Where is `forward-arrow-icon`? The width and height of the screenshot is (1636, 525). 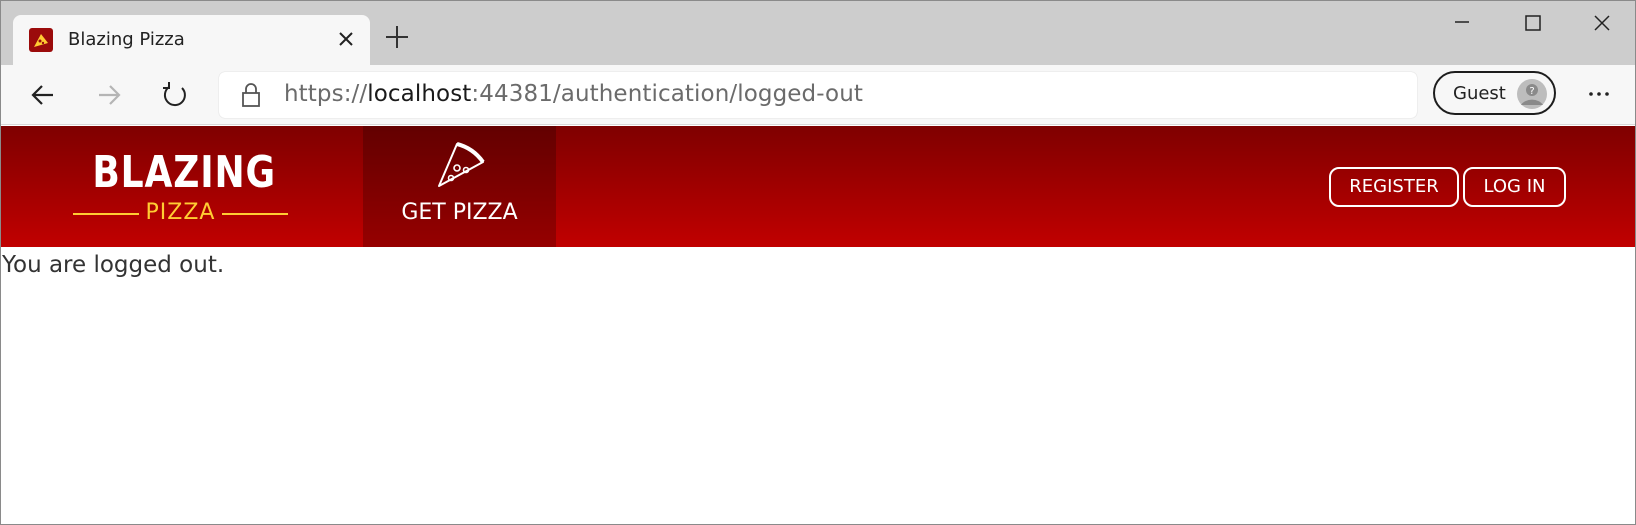
forward-arrow-icon is located at coordinates (109, 95).